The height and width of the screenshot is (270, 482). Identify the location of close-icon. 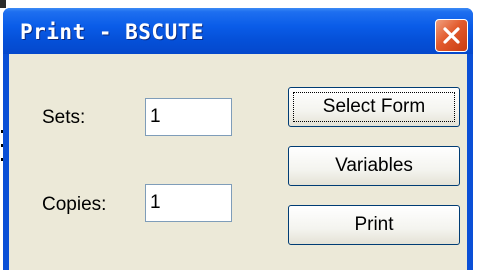
(451, 35).